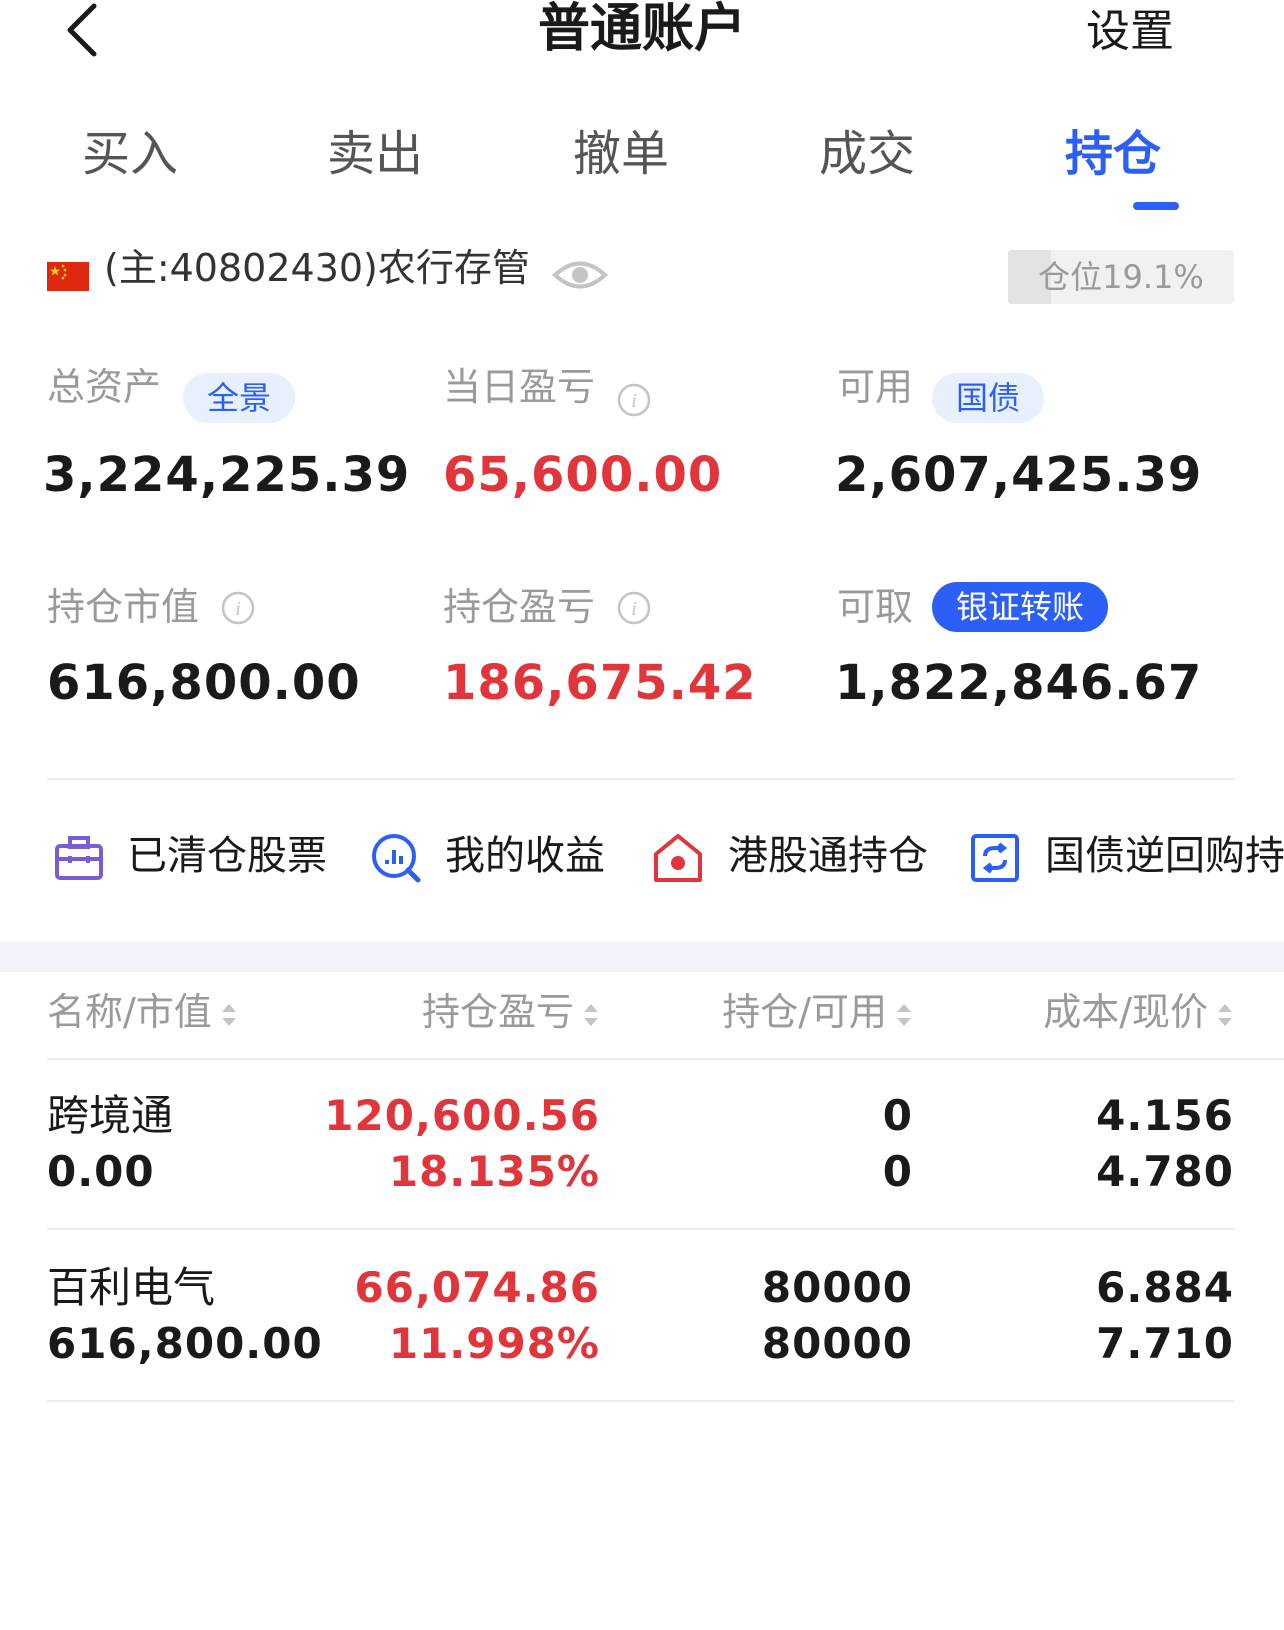 This screenshot has width=1284, height=1630. What do you see at coordinates (396, 858) in the screenshot?
I see `chart-search-icon` at bounding box center [396, 858].